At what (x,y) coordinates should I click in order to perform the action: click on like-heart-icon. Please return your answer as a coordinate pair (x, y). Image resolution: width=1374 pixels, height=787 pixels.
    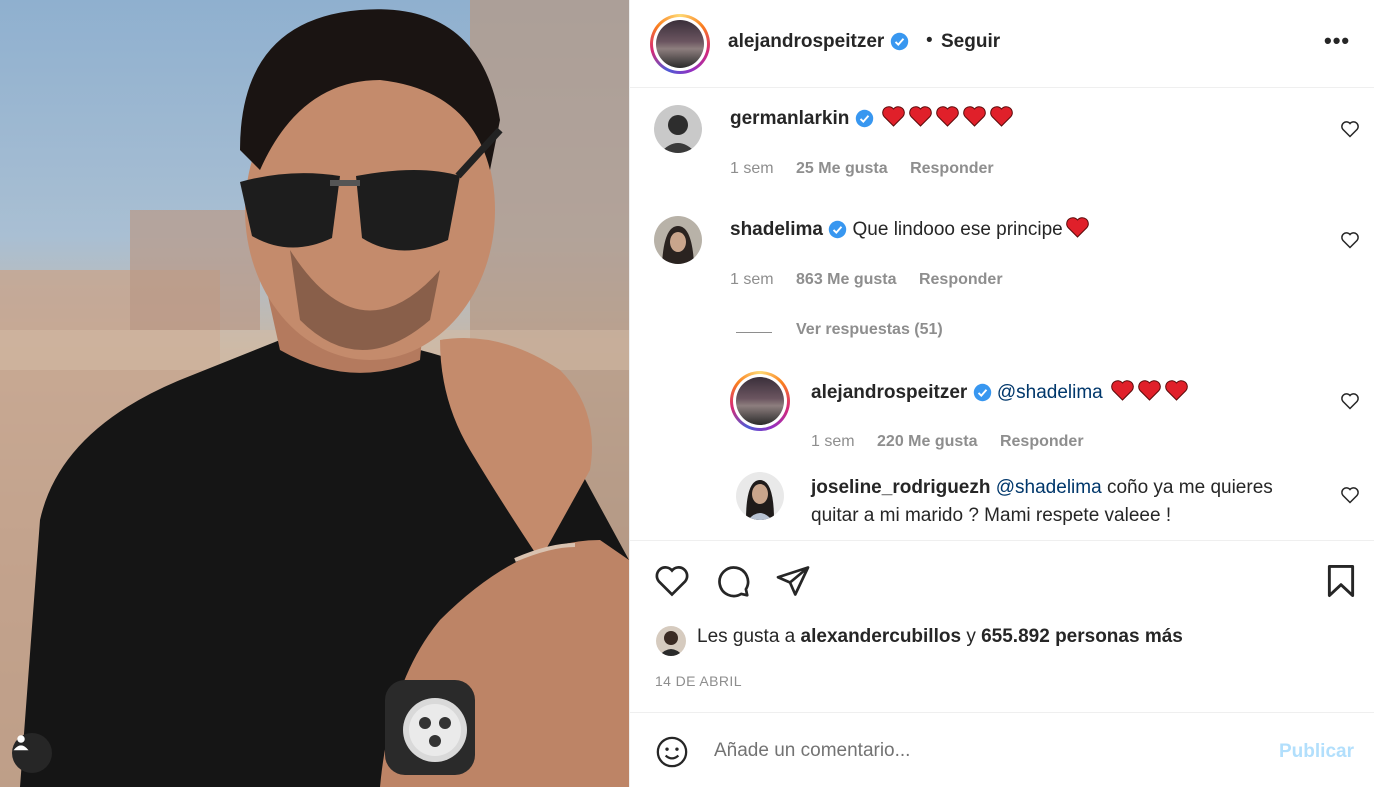
    Looking at the image, I should click on (672, 581).